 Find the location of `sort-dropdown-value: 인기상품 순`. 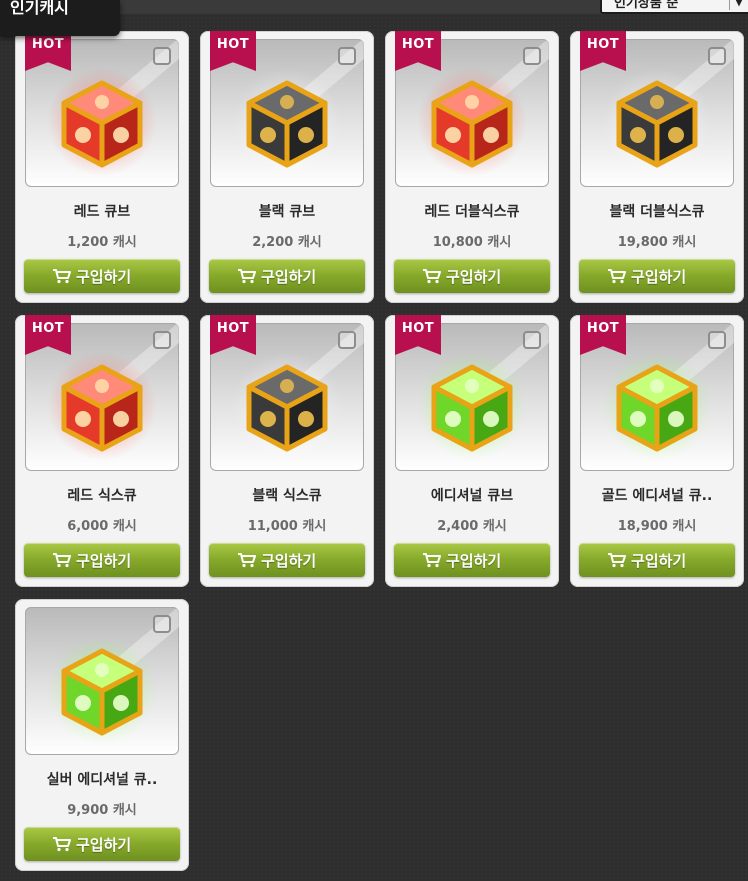

sort-dropdown-value: 인기상품 순 is located at coordinates (646, 5).